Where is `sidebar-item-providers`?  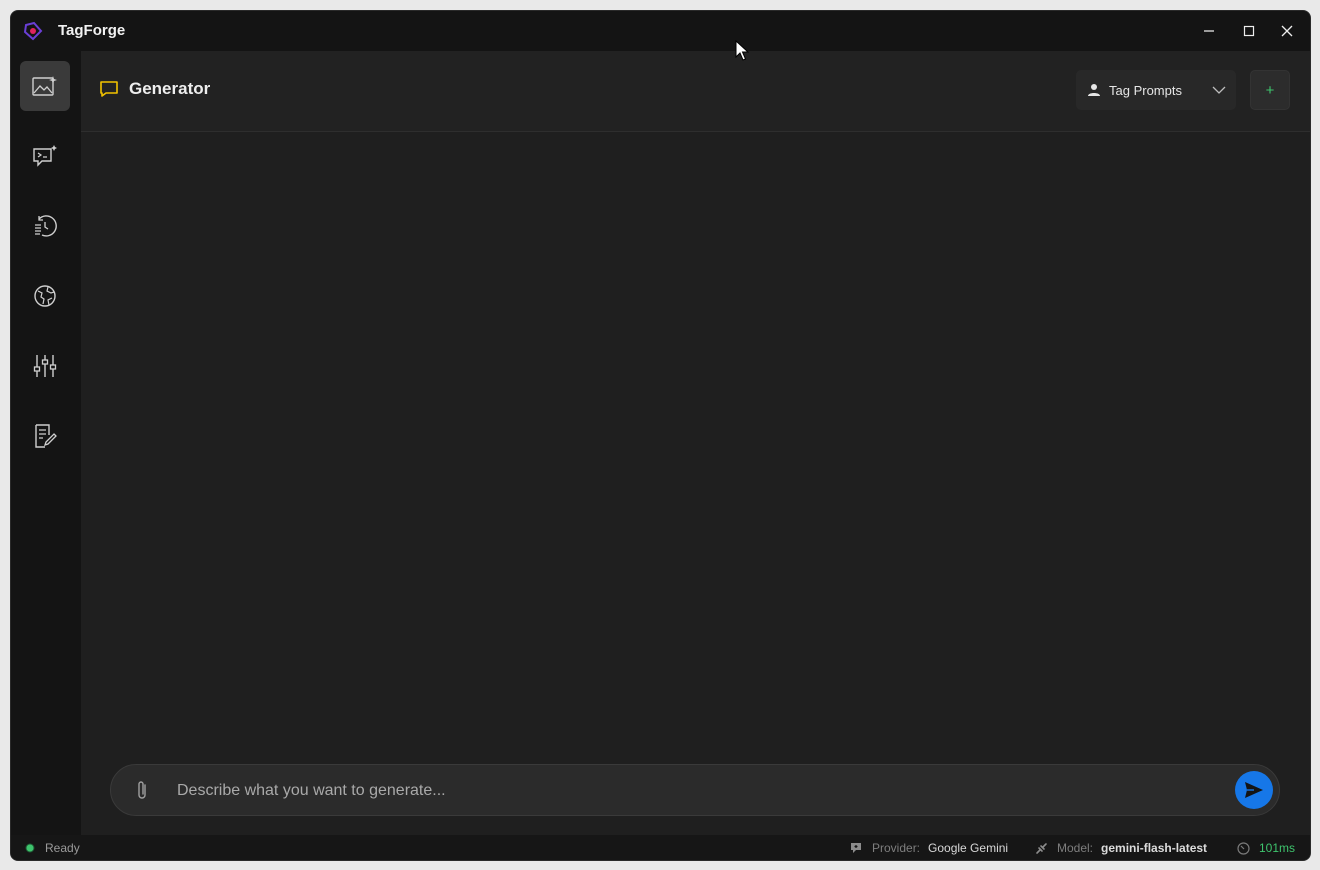 sidebar-item-providers is located at coordinates (45, 296).